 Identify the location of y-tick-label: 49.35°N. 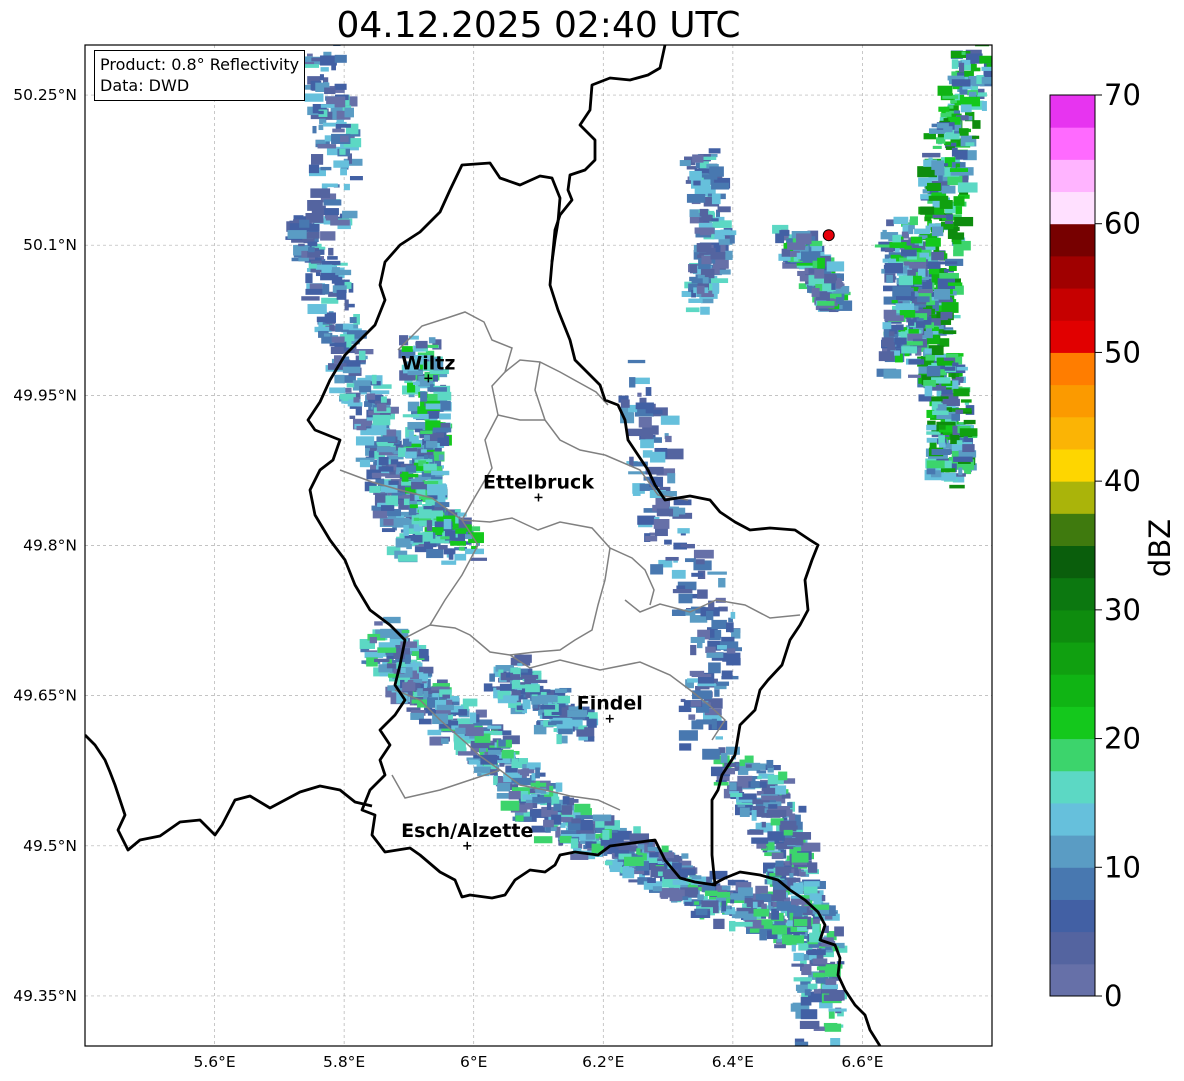
(45, 996).